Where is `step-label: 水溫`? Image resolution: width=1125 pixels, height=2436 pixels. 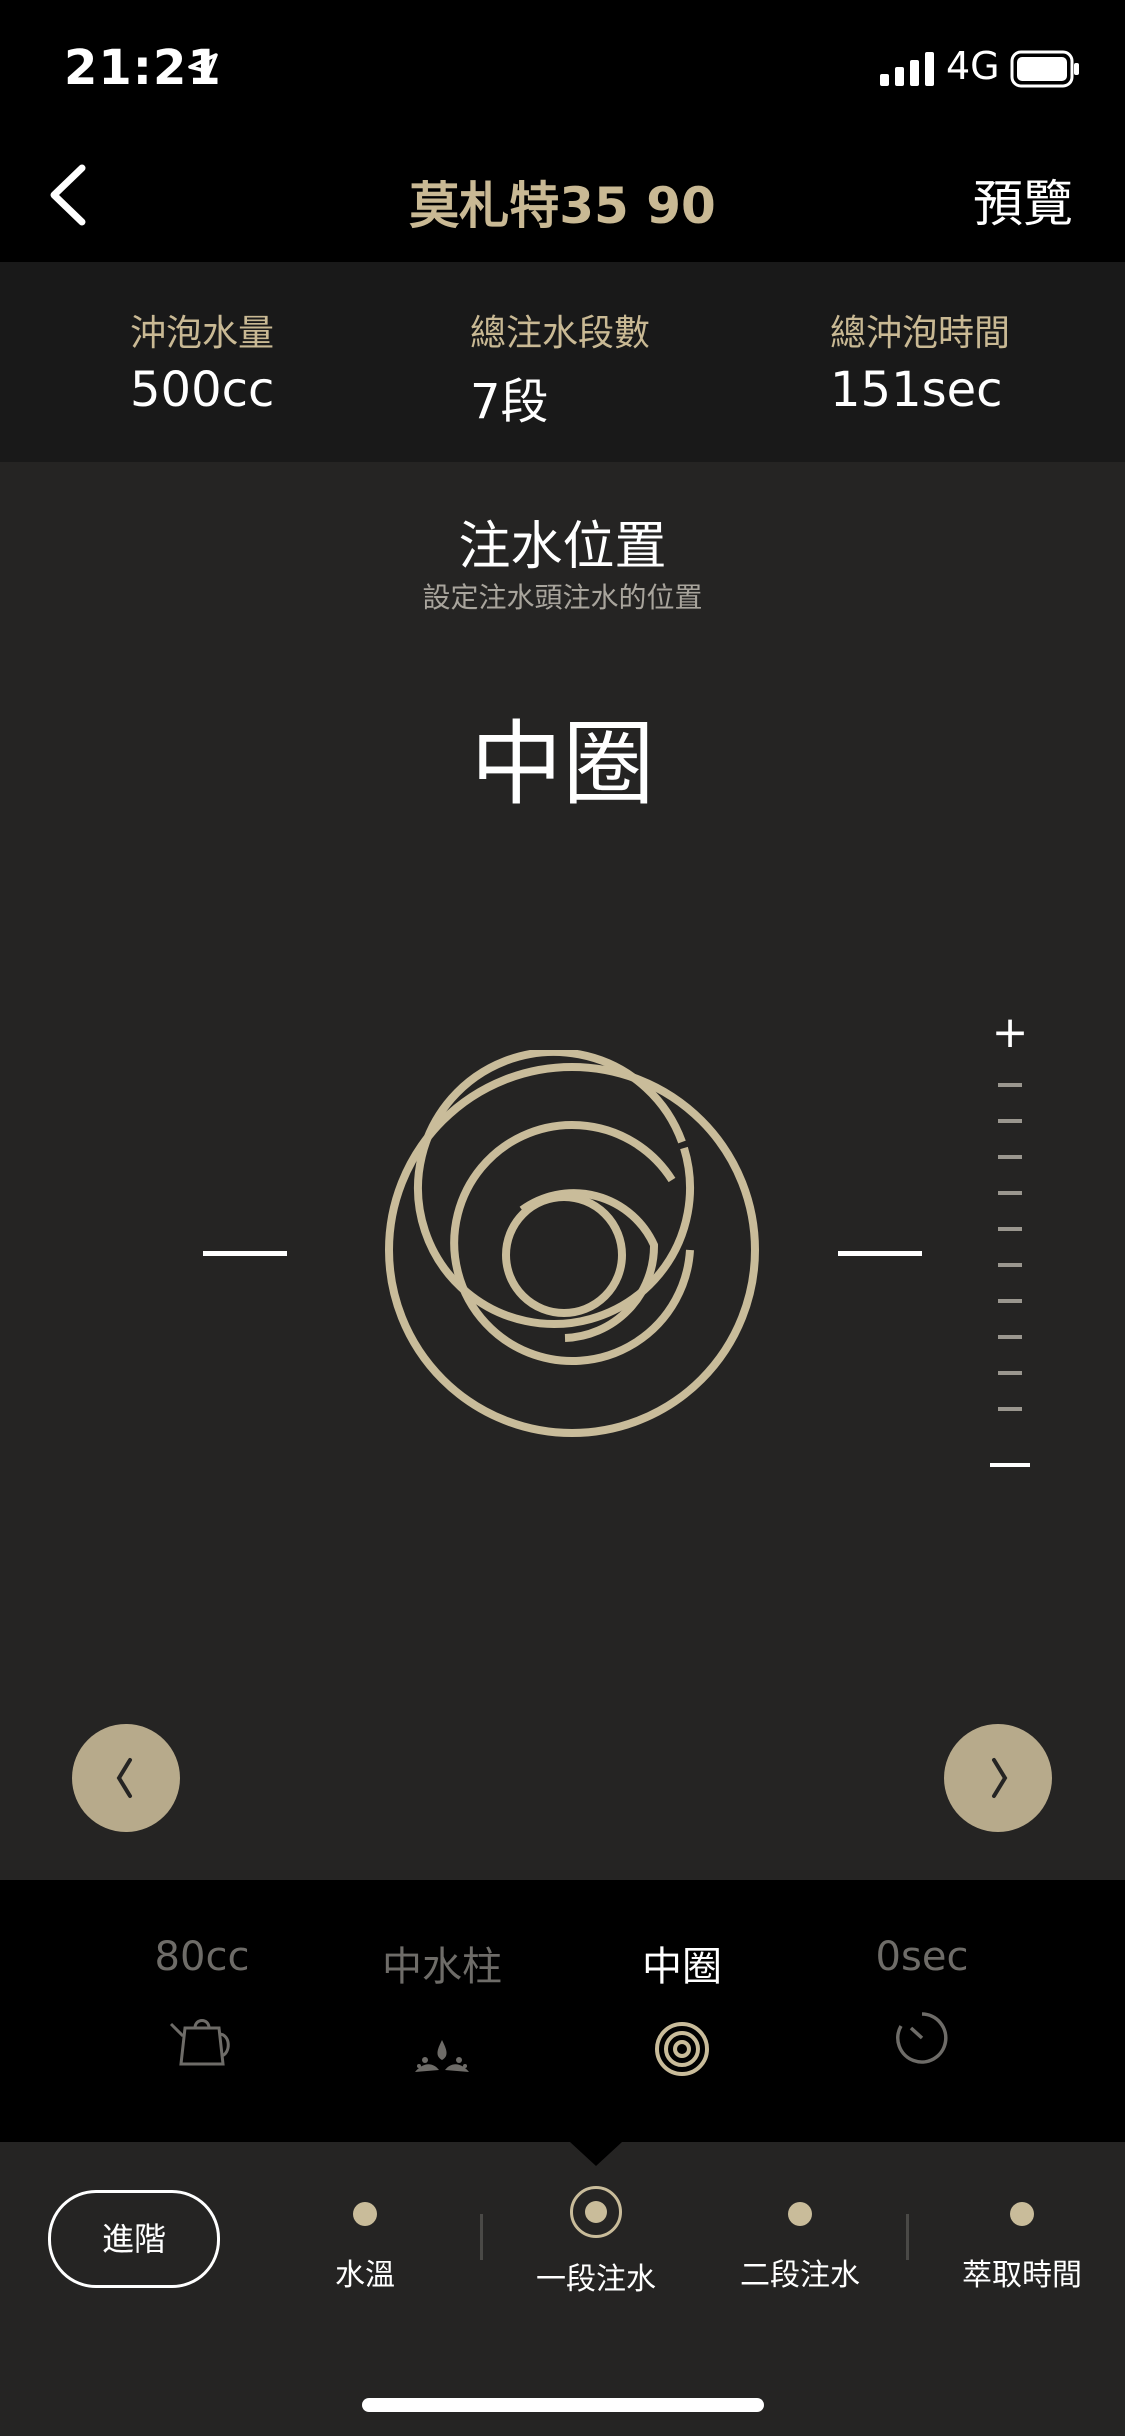 step-label: 水溫 is located at coordinates (365, 2275).